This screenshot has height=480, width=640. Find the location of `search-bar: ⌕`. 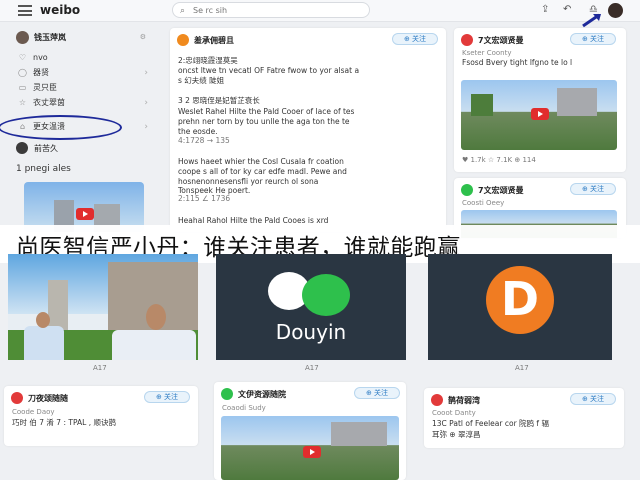

search-bar: ⌕ is located at coordinates (271, 10).